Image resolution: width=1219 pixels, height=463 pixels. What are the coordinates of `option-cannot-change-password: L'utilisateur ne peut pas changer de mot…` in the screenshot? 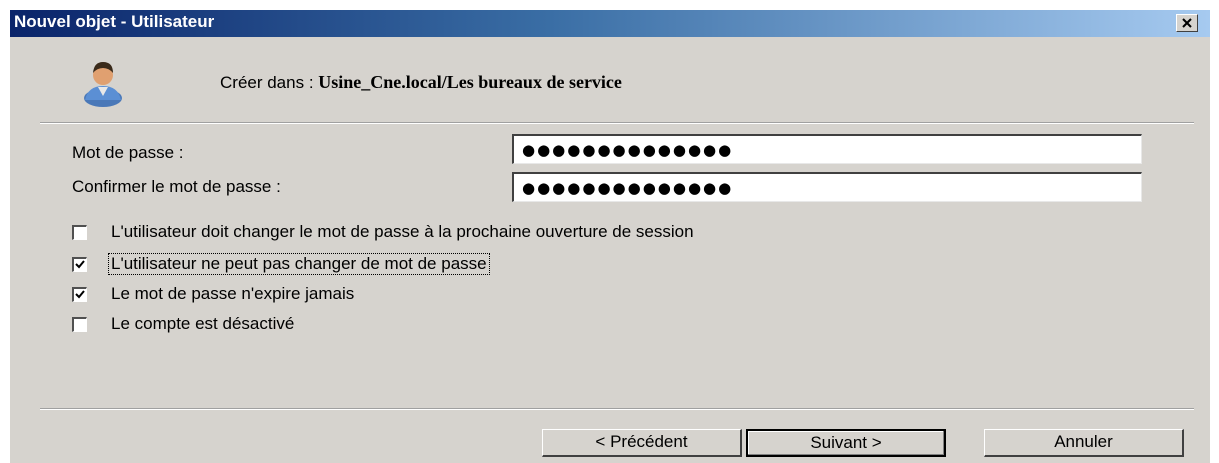 It's located at (281, 264).